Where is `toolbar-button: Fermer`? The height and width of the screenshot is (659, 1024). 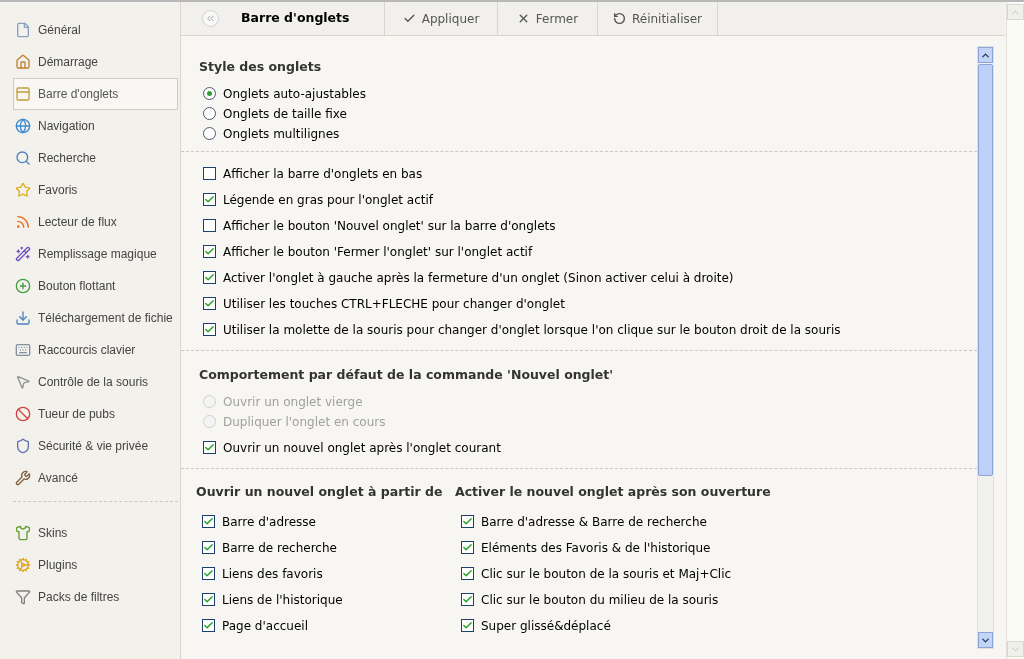
toolbar-button: Fermer is located at coordinates (548, 18).